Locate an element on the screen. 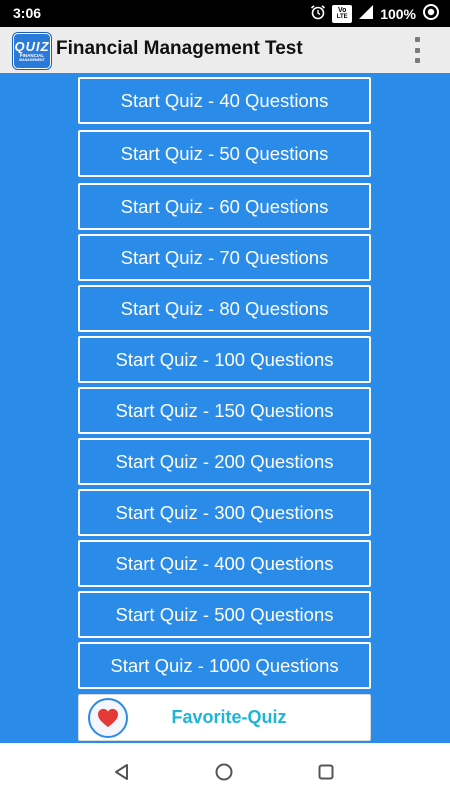  heart-icon is located at coordinates (108, 717).